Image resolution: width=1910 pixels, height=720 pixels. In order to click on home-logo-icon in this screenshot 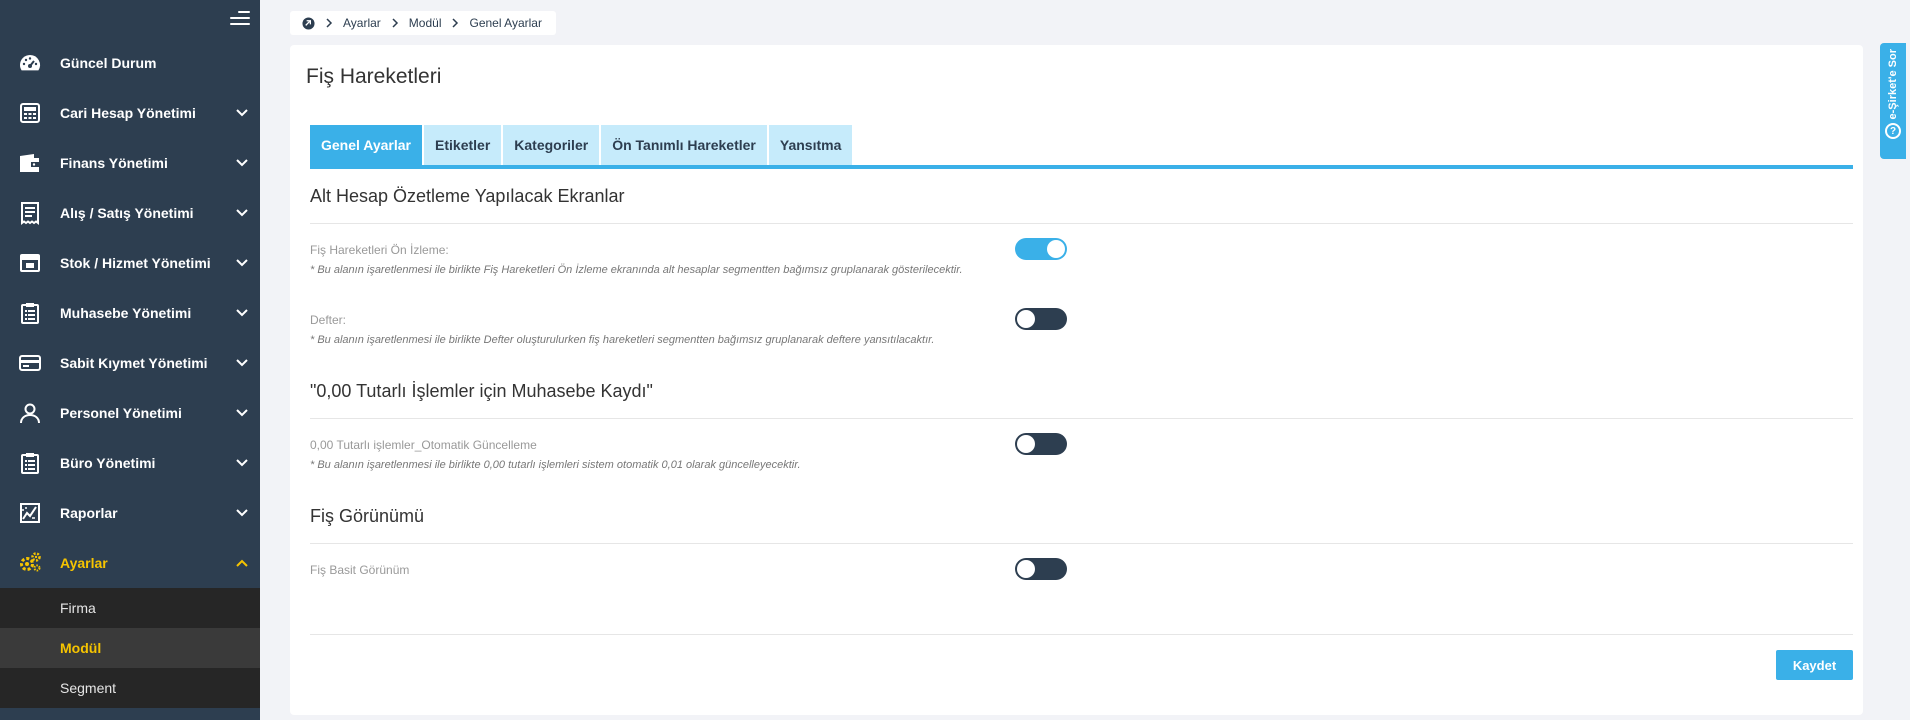, I will do `click(308, 23)`.